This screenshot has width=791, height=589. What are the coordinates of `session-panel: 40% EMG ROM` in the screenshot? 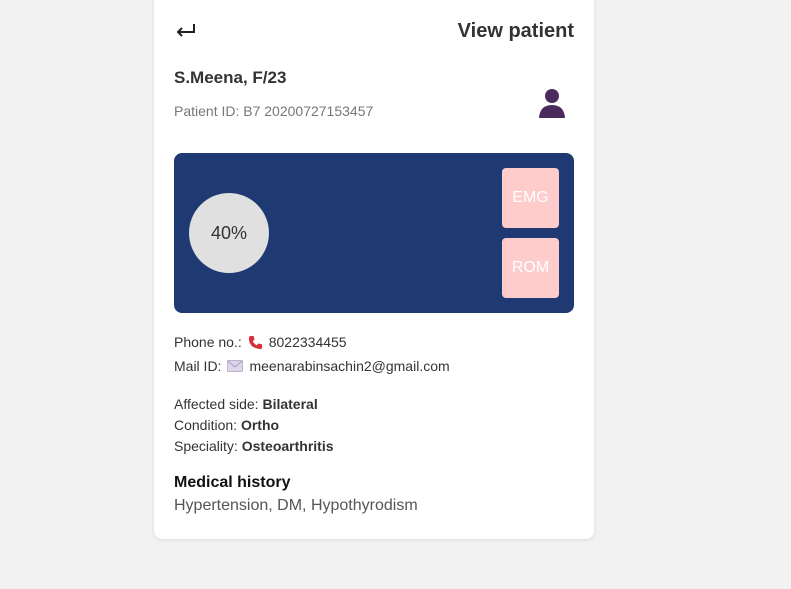 It's located at (374, 233).